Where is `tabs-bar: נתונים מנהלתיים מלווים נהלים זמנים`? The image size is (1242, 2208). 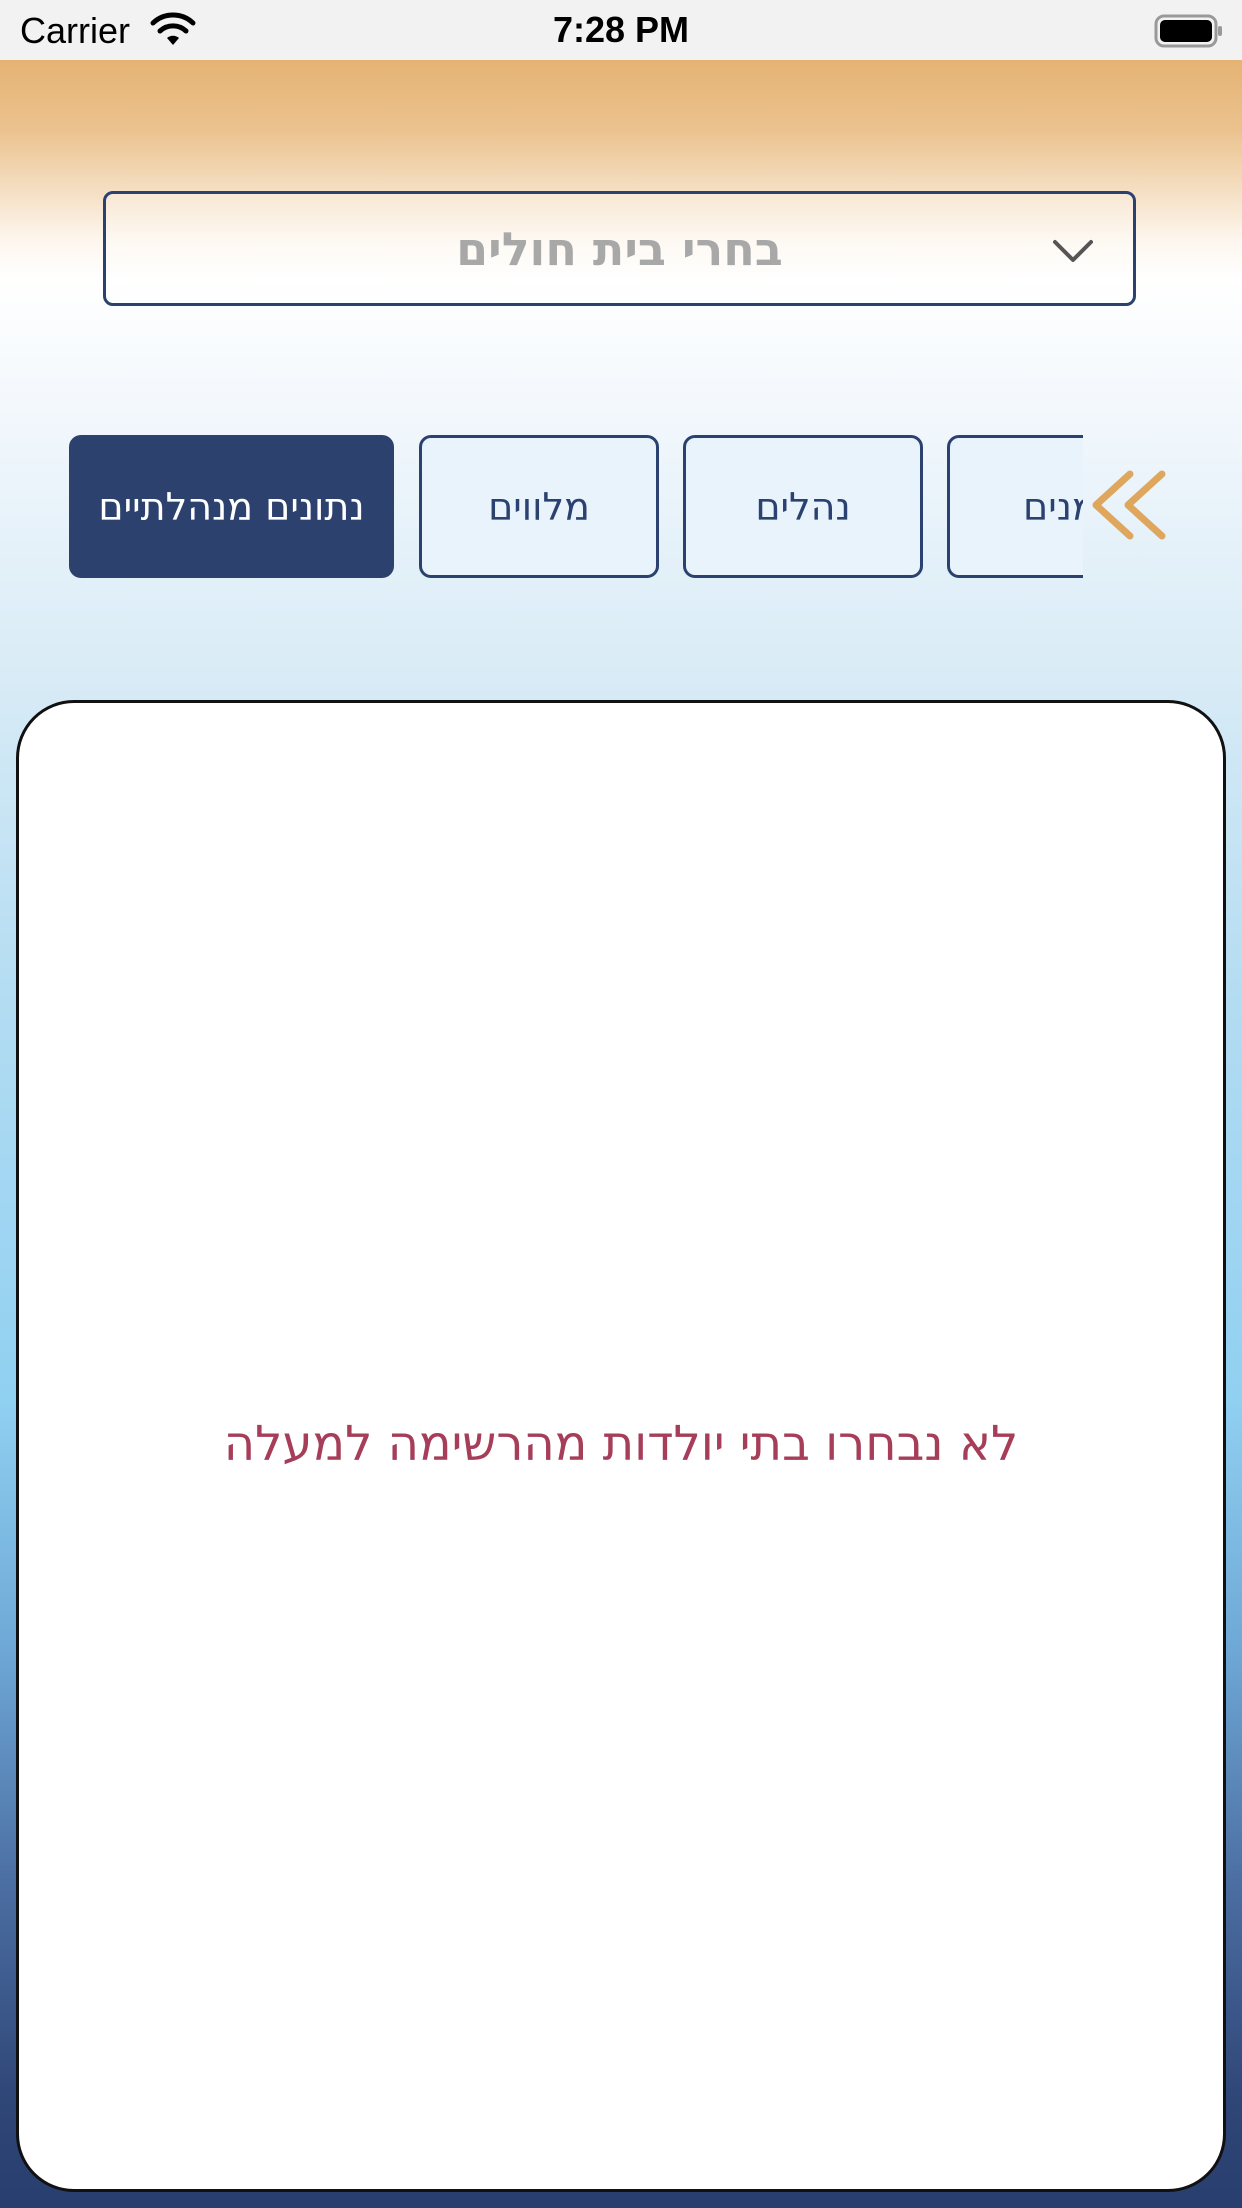
tabs-bar: נתונים מנהלתיים מלווים נהלים זמנים is located at coordinates (575, 507).